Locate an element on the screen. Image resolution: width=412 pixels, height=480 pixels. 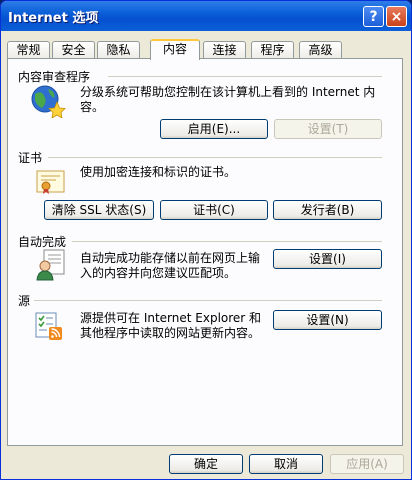
window-title: Internet 选项 is located at coordinates (53, 18).